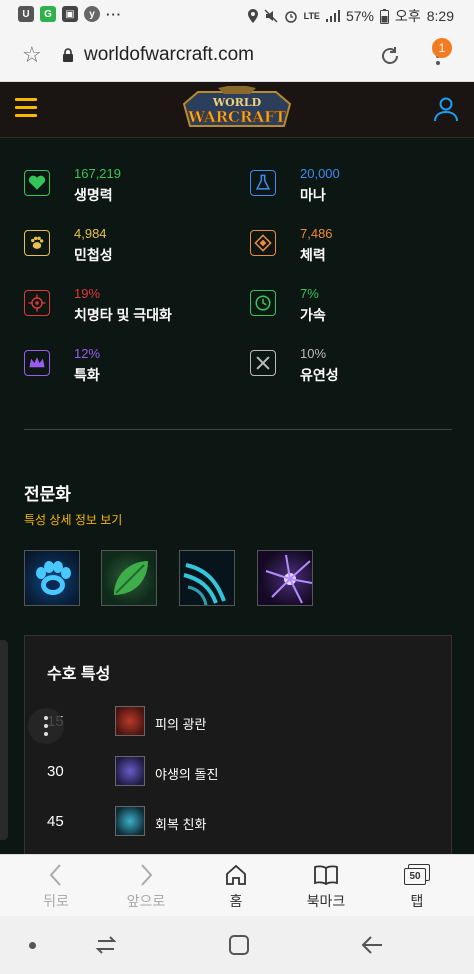 Image resolution: width=474 pixels, height=974 pixels. Describe the element at coordinates (48, 14) in the screenshot. I see `app-notification-icon: G` at that location.